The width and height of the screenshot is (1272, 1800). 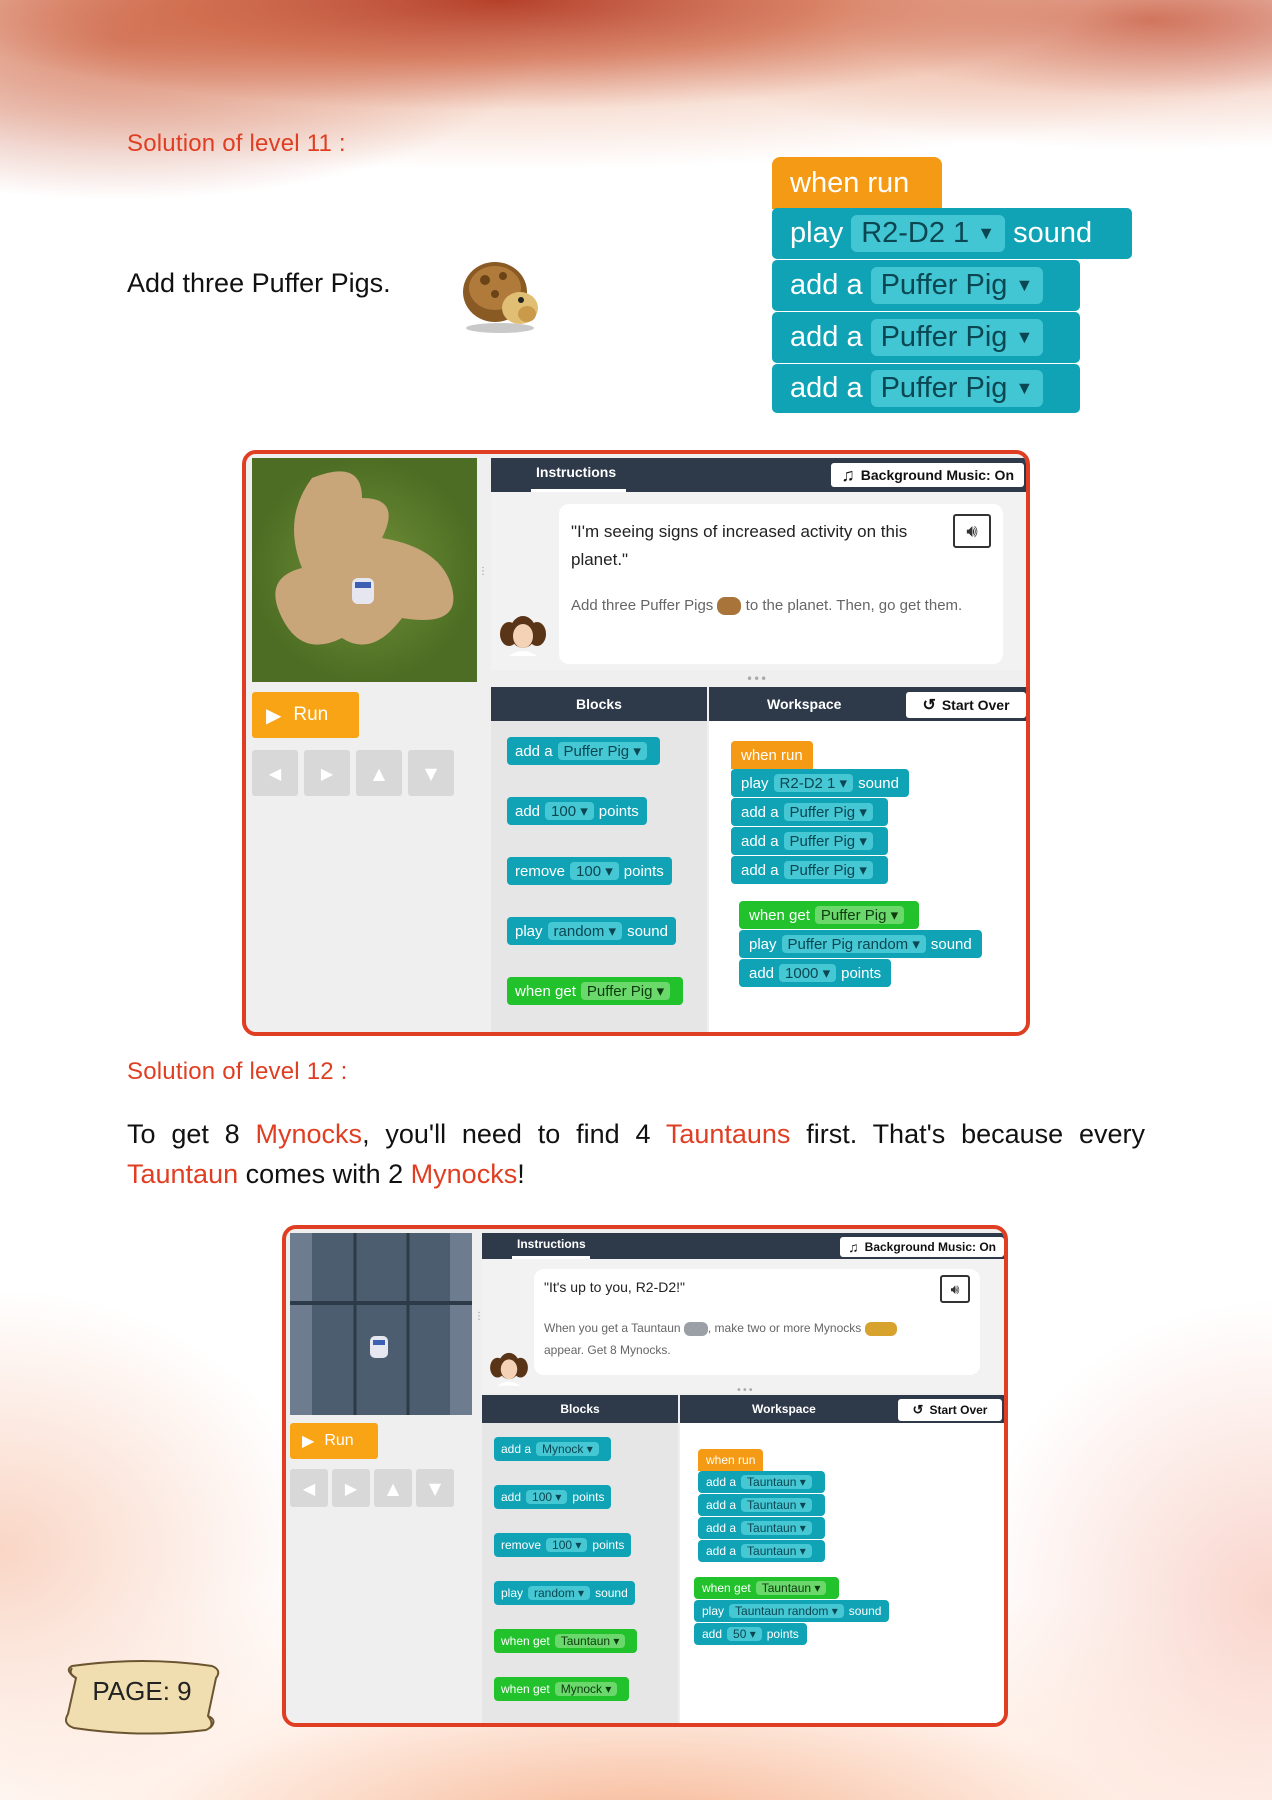 I want to click on dropdown-value: 1000, so click(x=802, y=973).